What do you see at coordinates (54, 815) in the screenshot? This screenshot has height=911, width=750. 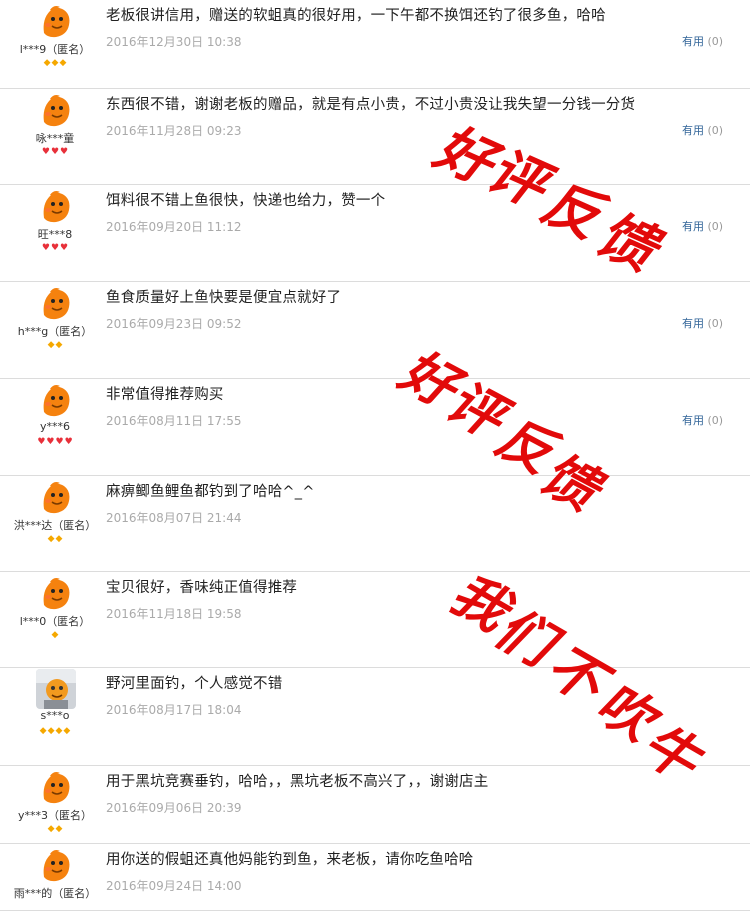 I see `reviewer-name: y***3（匿名）` at bounding box center [54, 815].